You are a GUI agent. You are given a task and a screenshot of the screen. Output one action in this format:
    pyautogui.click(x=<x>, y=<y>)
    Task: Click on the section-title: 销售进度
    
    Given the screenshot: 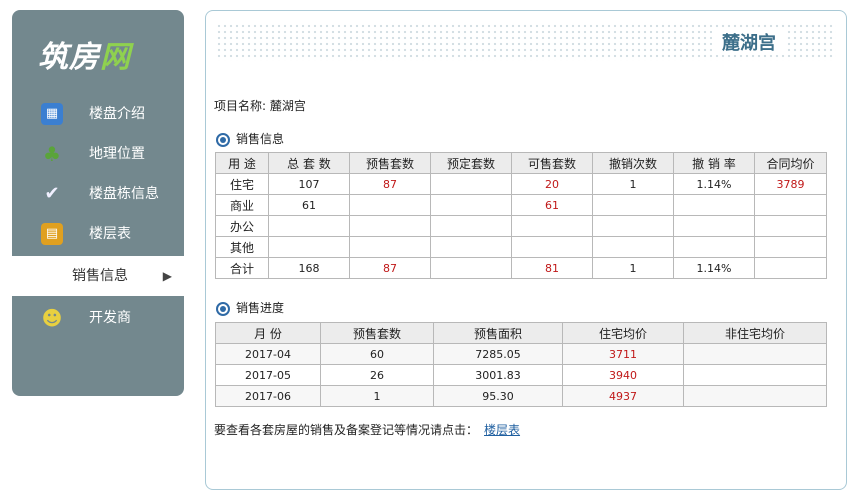 What is the action you would take?
    pyautogui.click(x=260, y=308)
    